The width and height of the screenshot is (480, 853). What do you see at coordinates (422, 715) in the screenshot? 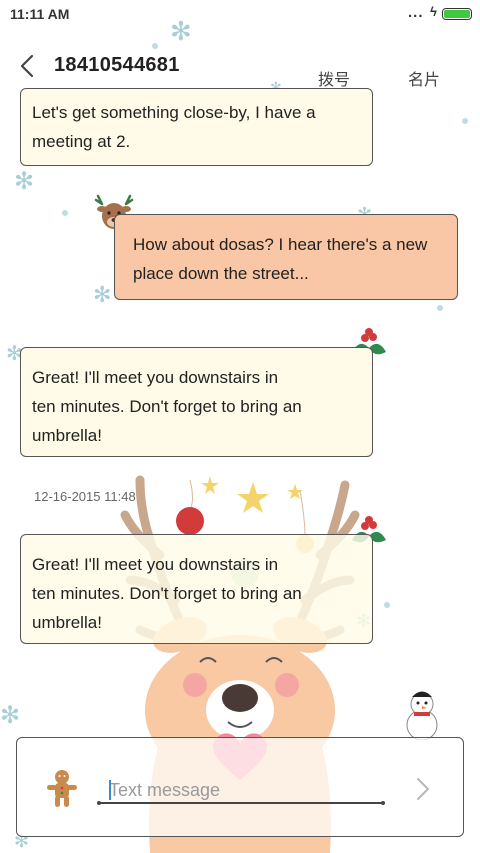
I see `snowman-icon` at bounding box center [422, 715].